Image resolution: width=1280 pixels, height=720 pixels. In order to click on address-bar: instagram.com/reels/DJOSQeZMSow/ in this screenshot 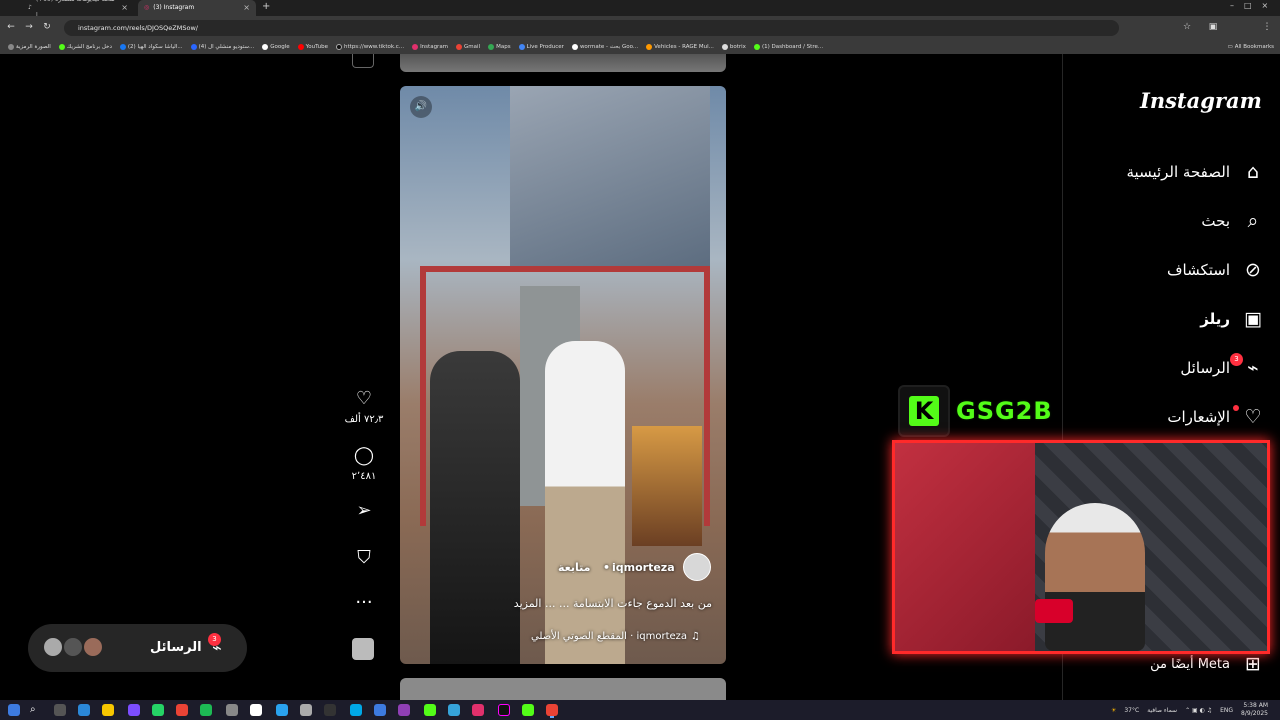, I will do `click(591, 28)`.